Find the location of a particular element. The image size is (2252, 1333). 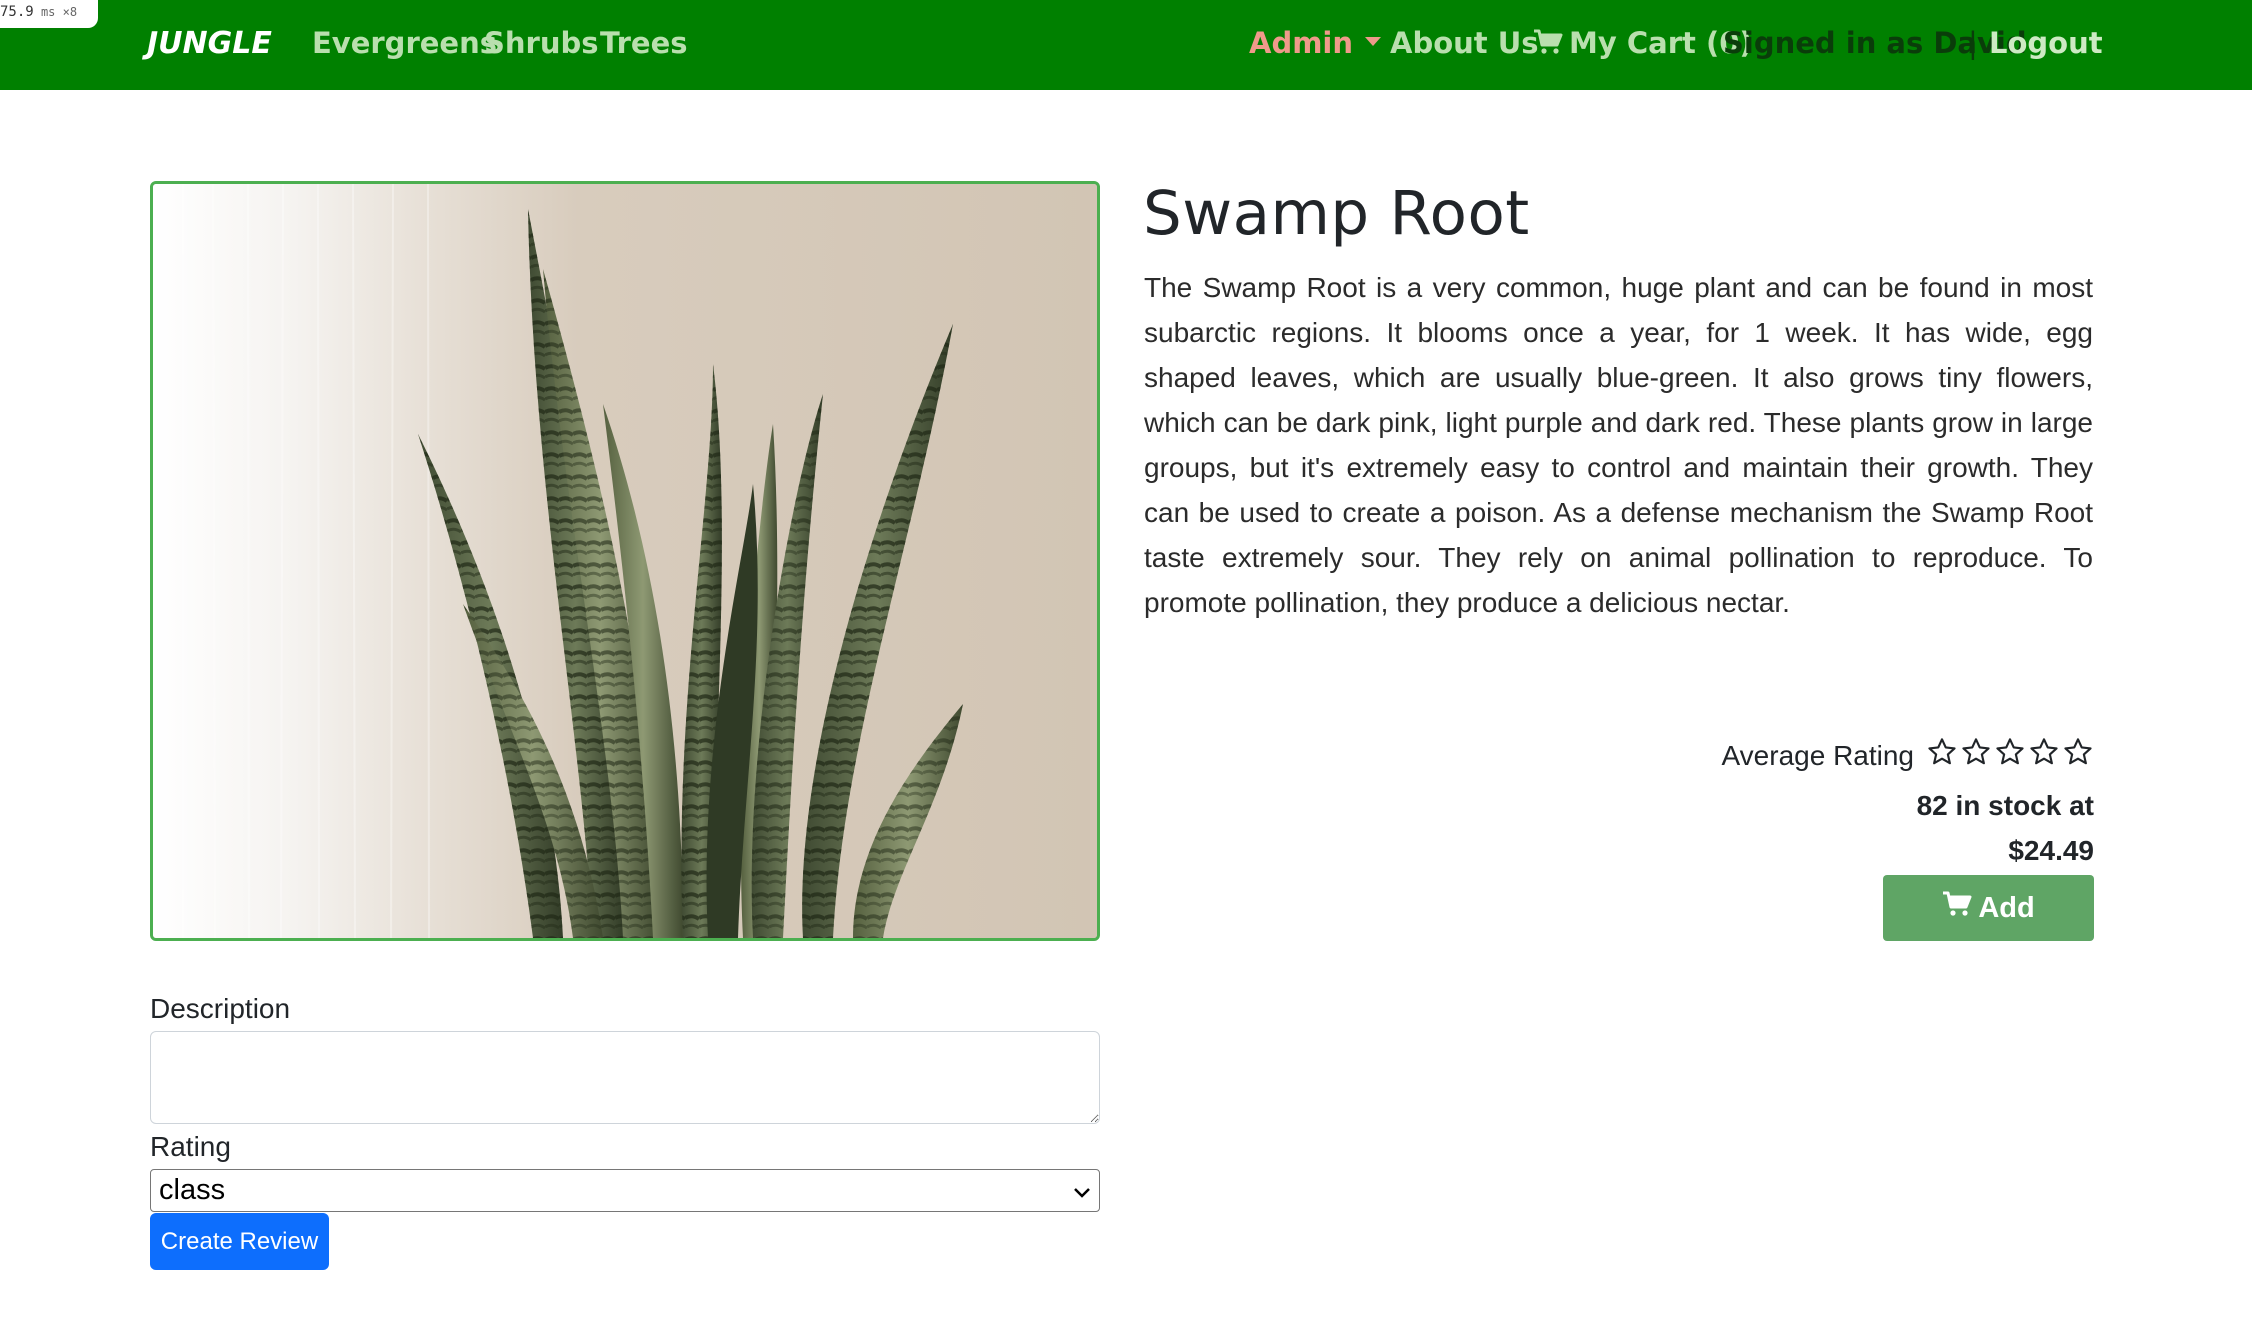

signed-in-text: Signed in as David is located at coordinates (1875, 43).